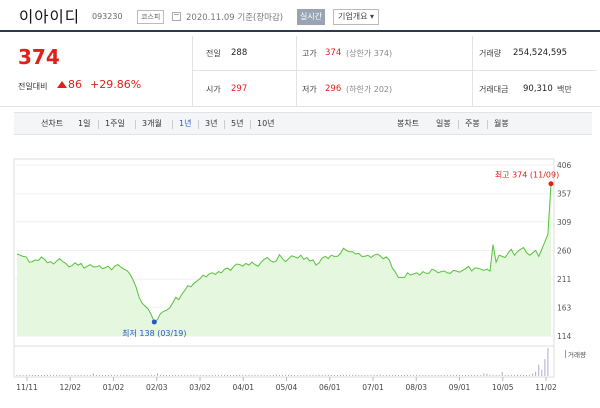 The width and height of the screenshot is (600, 408). What do you see at coordinates (356, 17) in the screenshot?
I see `company-overview-button: 기업개요 ▾` at bounding box center [356, 17].